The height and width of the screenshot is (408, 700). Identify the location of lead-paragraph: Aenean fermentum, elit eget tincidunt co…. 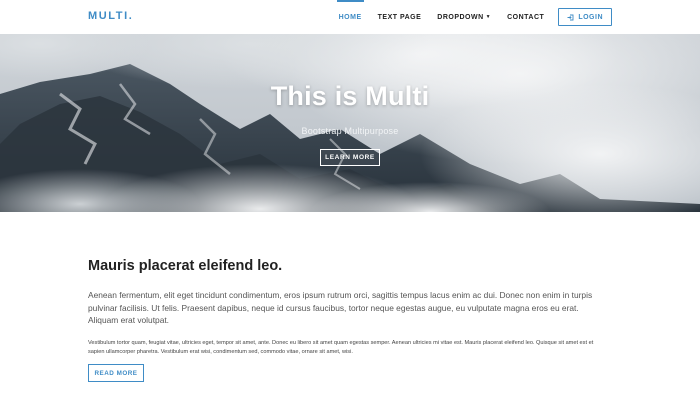
(340, 307).